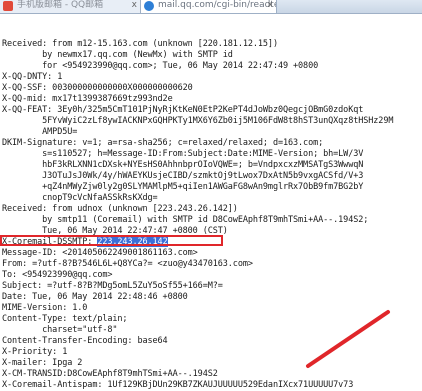  Describe the element at coordinates (111, 240) in the screenshot. I see `highlight-box` at that location.